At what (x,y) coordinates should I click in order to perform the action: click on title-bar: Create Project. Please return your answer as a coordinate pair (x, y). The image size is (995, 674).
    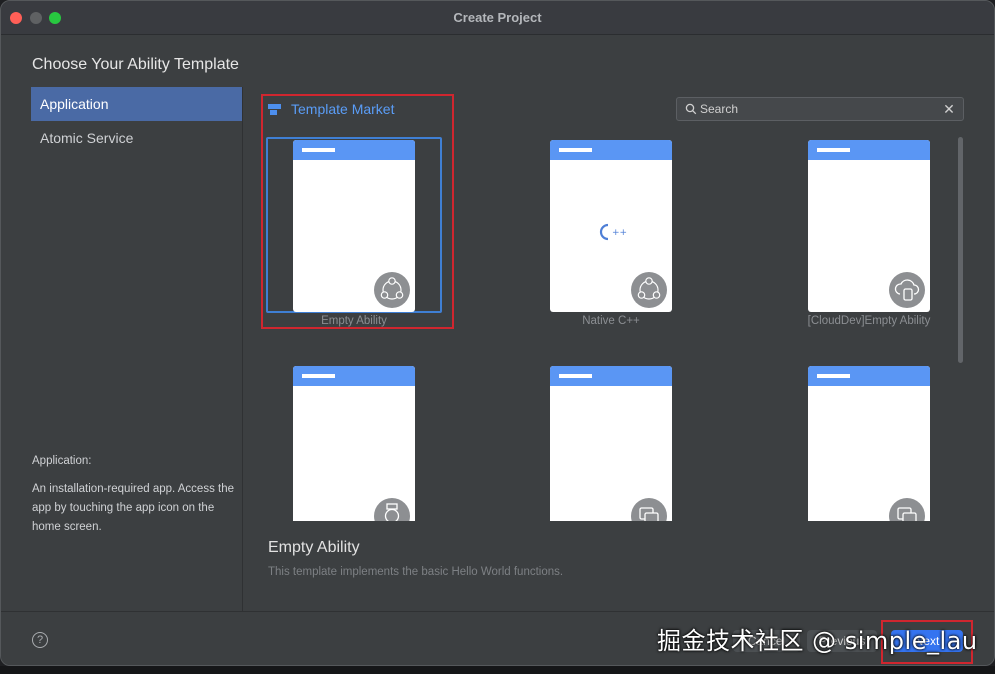
    Looking at the image, I should click on (497, 18).